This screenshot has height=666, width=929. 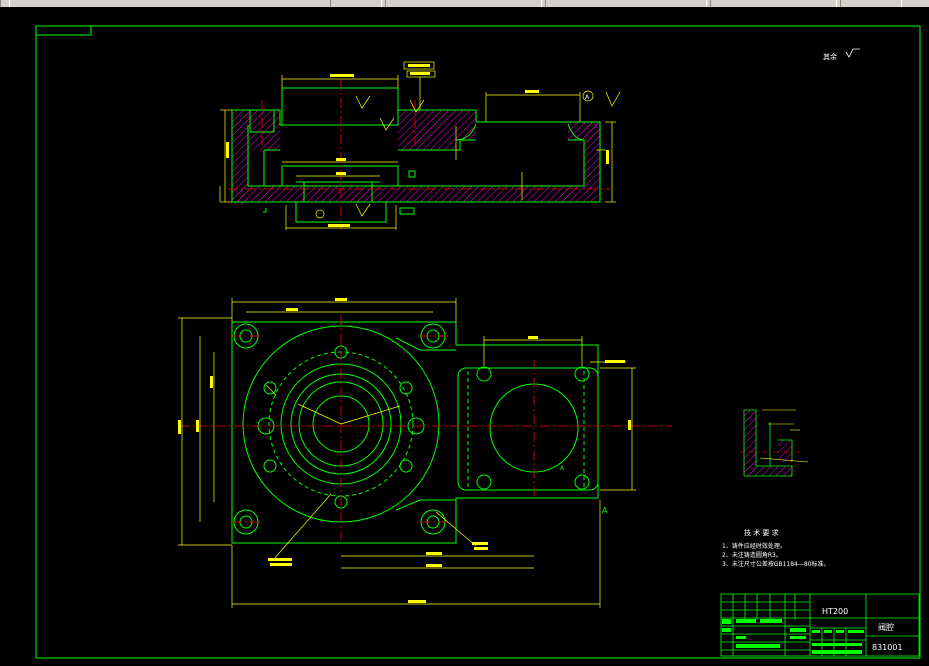 I want to click on section-outline, so click(x=416, y=155).